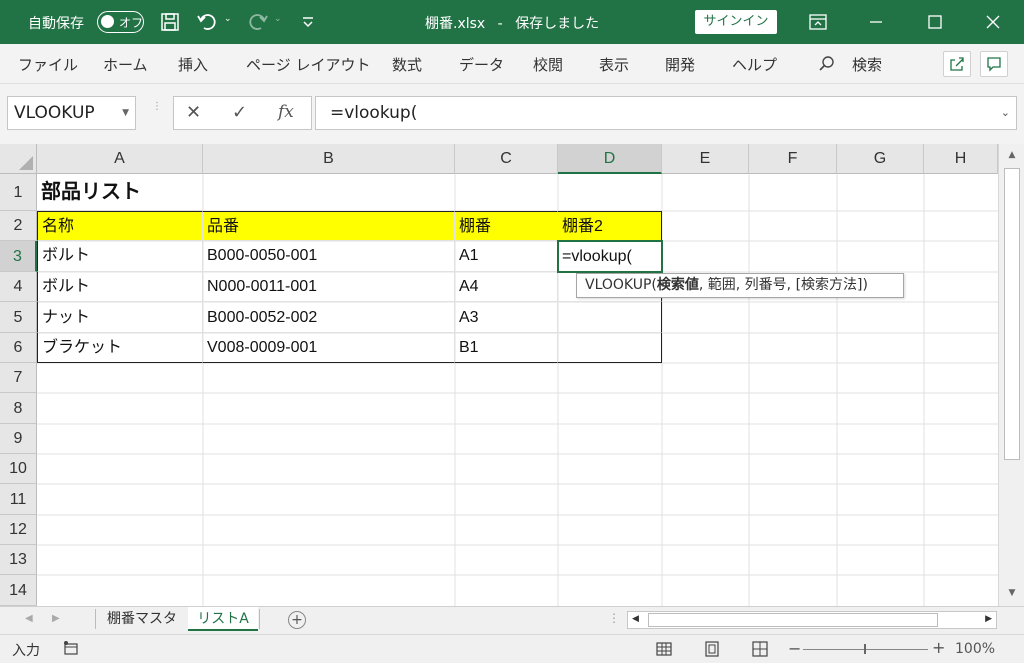 This screenshot has height=663, width=1024. I want to click on cell-a5: ナット, so click(120, 317).